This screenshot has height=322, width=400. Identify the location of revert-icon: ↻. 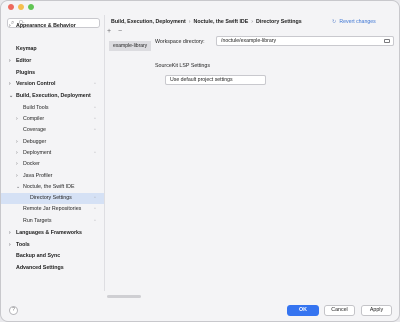
(334, 22).